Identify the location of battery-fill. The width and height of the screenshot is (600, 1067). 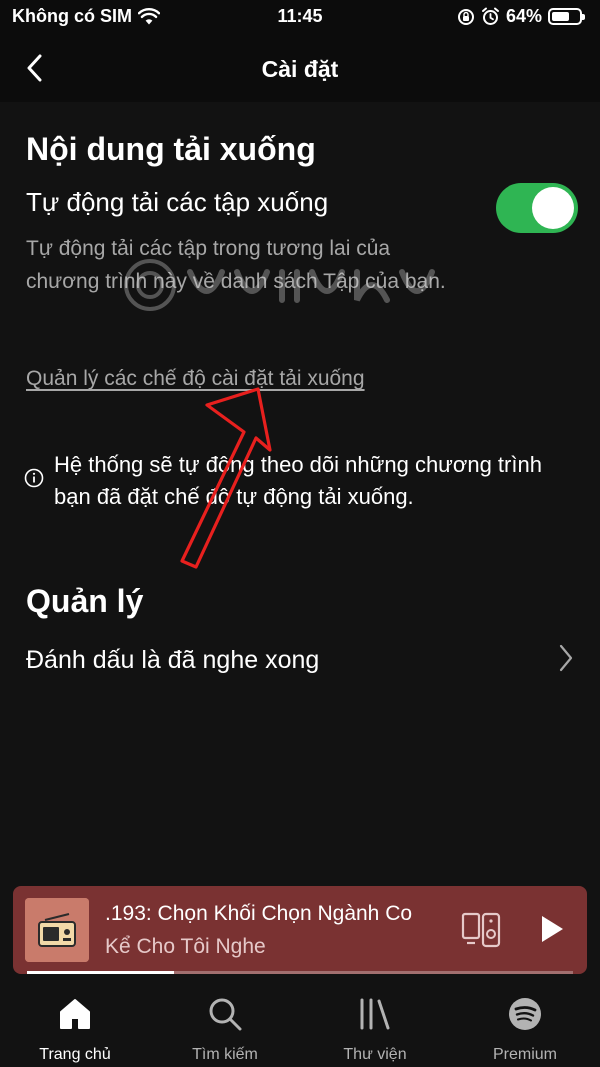
(560, 16).